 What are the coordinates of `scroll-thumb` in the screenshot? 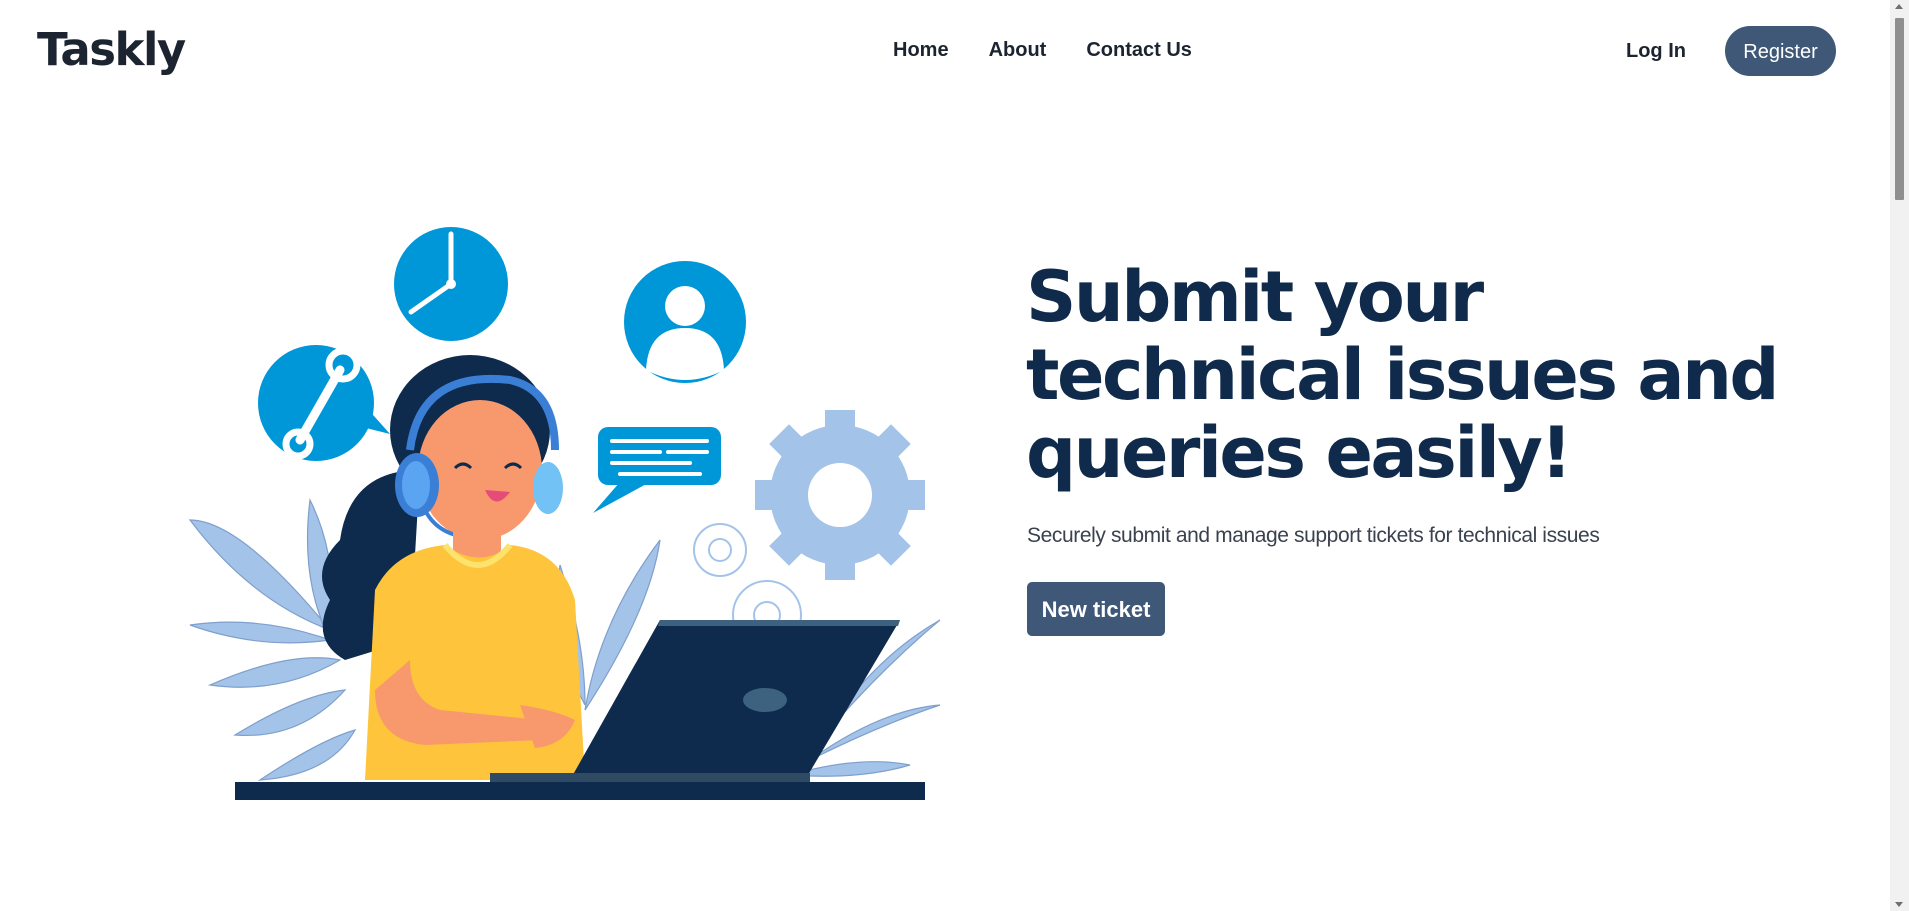 It's located at (1899, 109).